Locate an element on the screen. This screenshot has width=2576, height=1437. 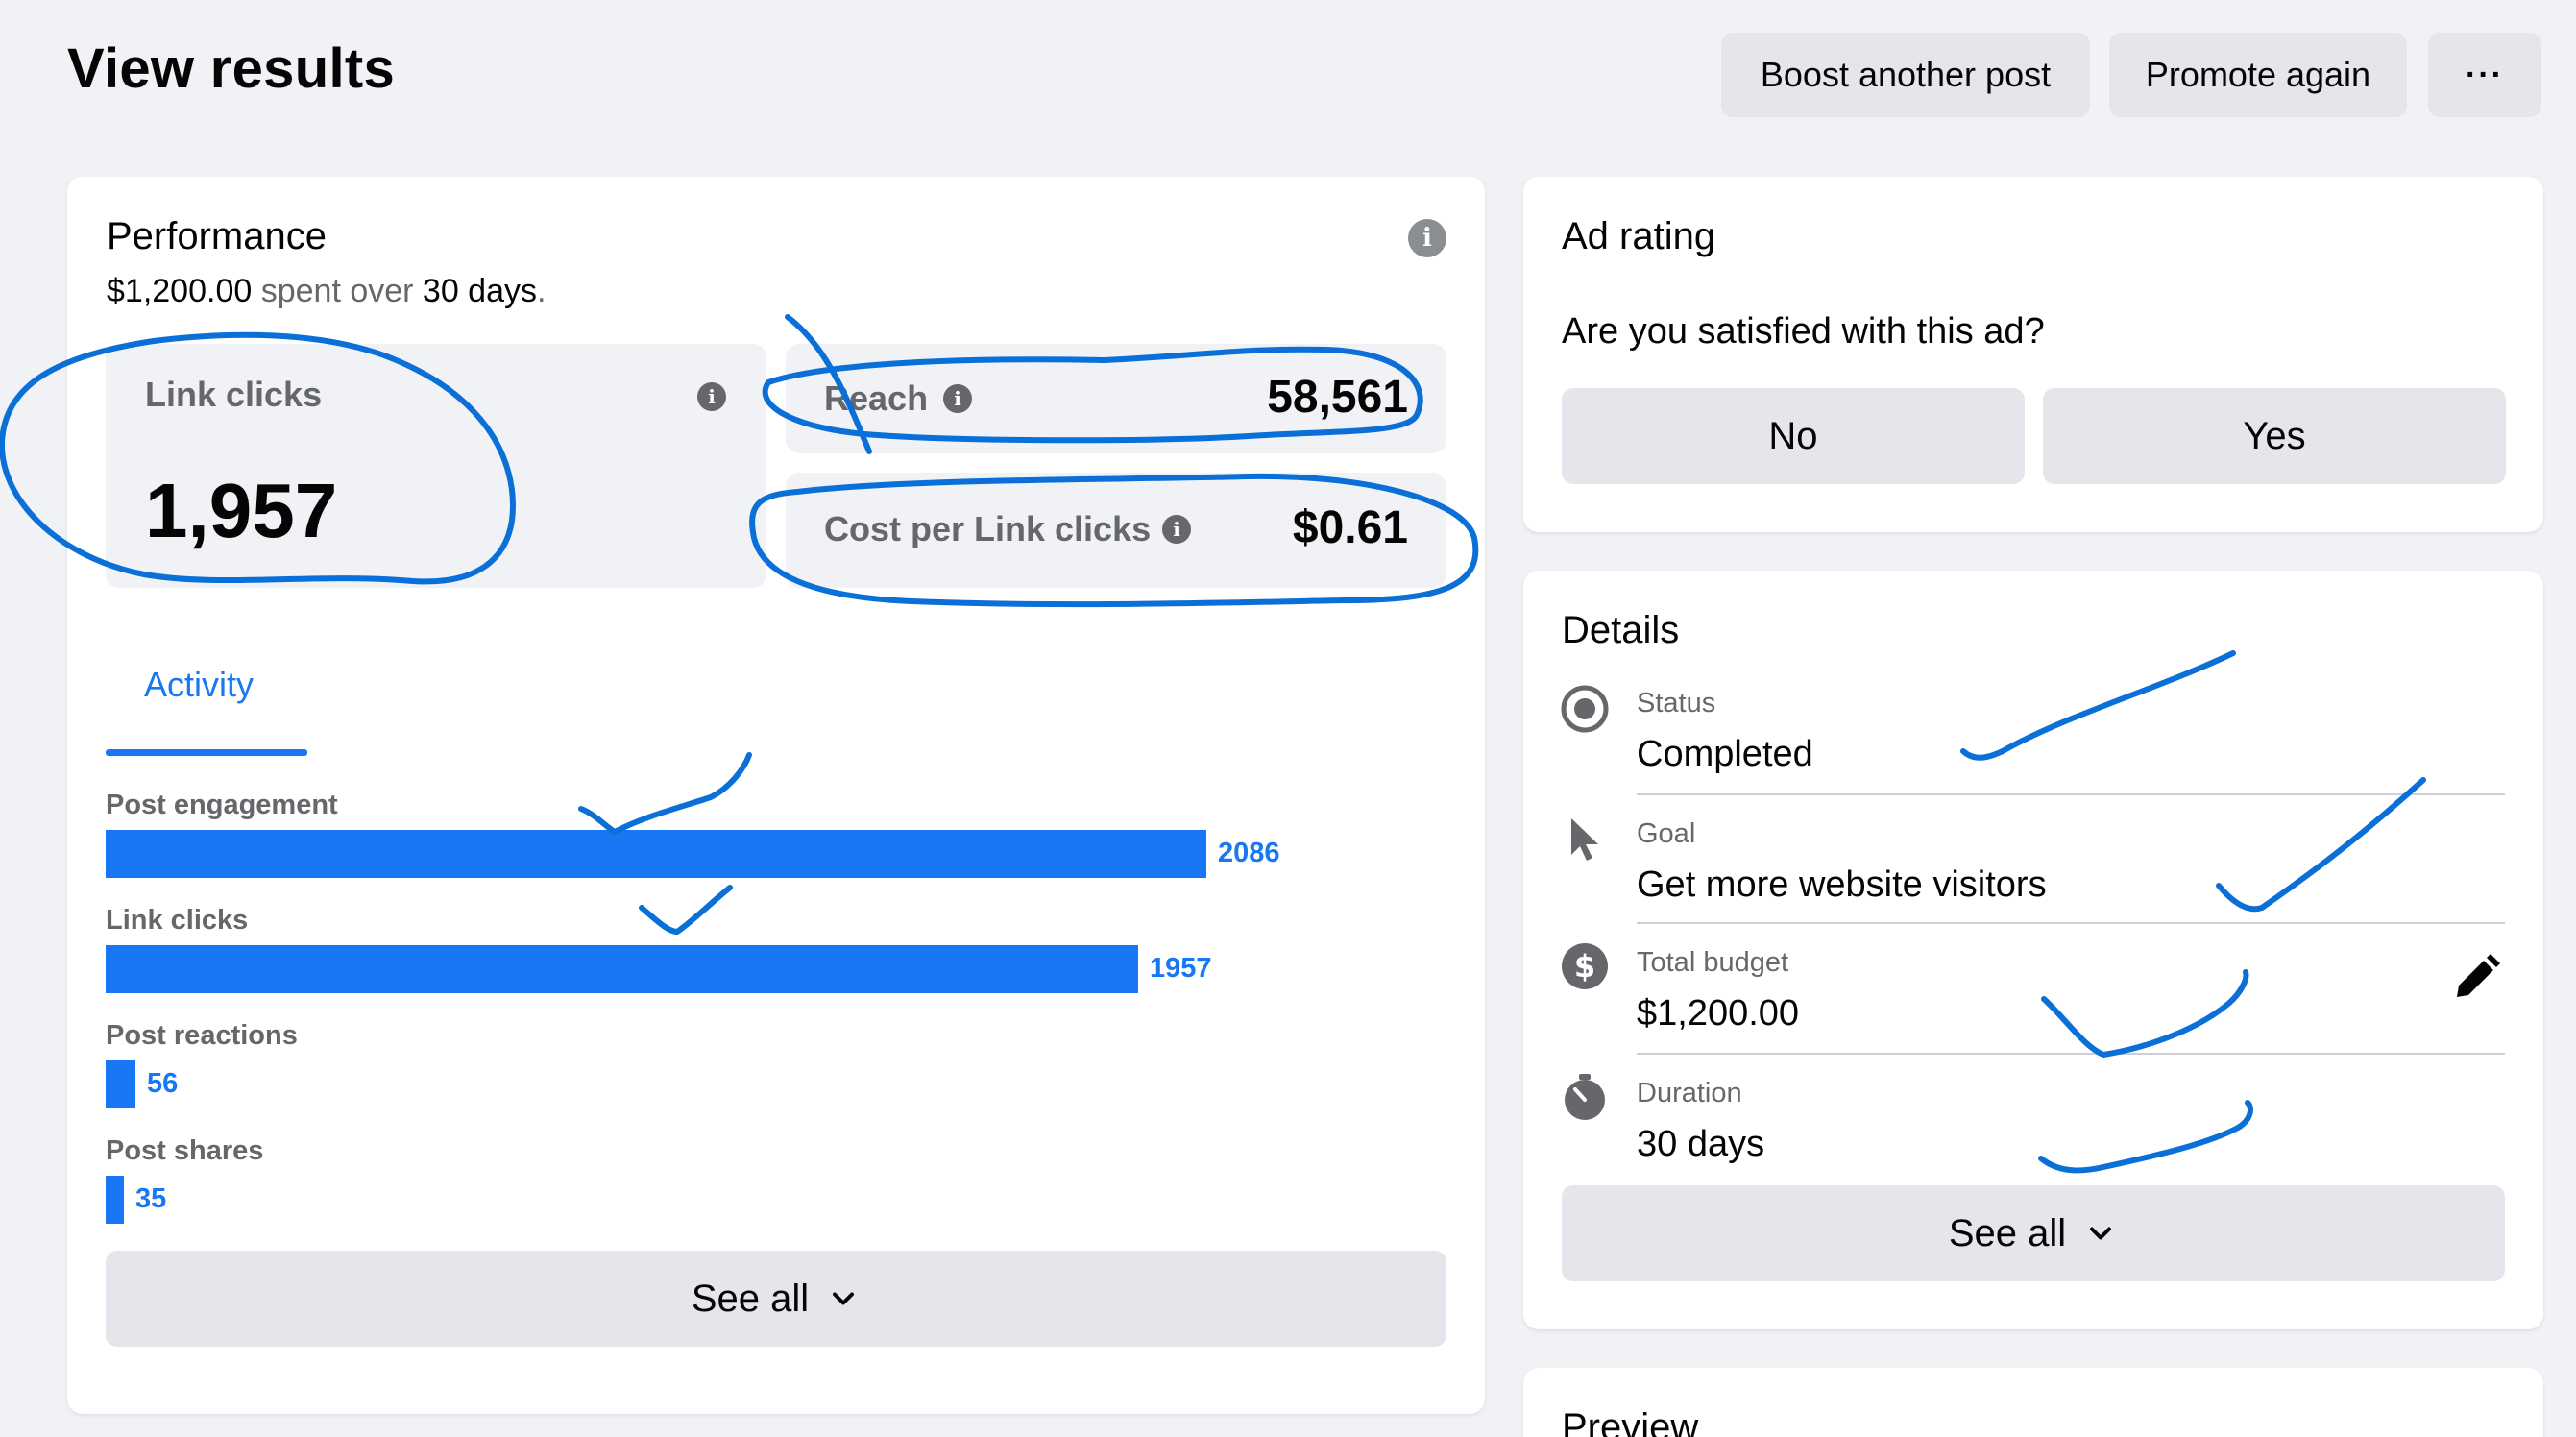
link-clicks-value: 1,957 is located at coordinates (241, 510).